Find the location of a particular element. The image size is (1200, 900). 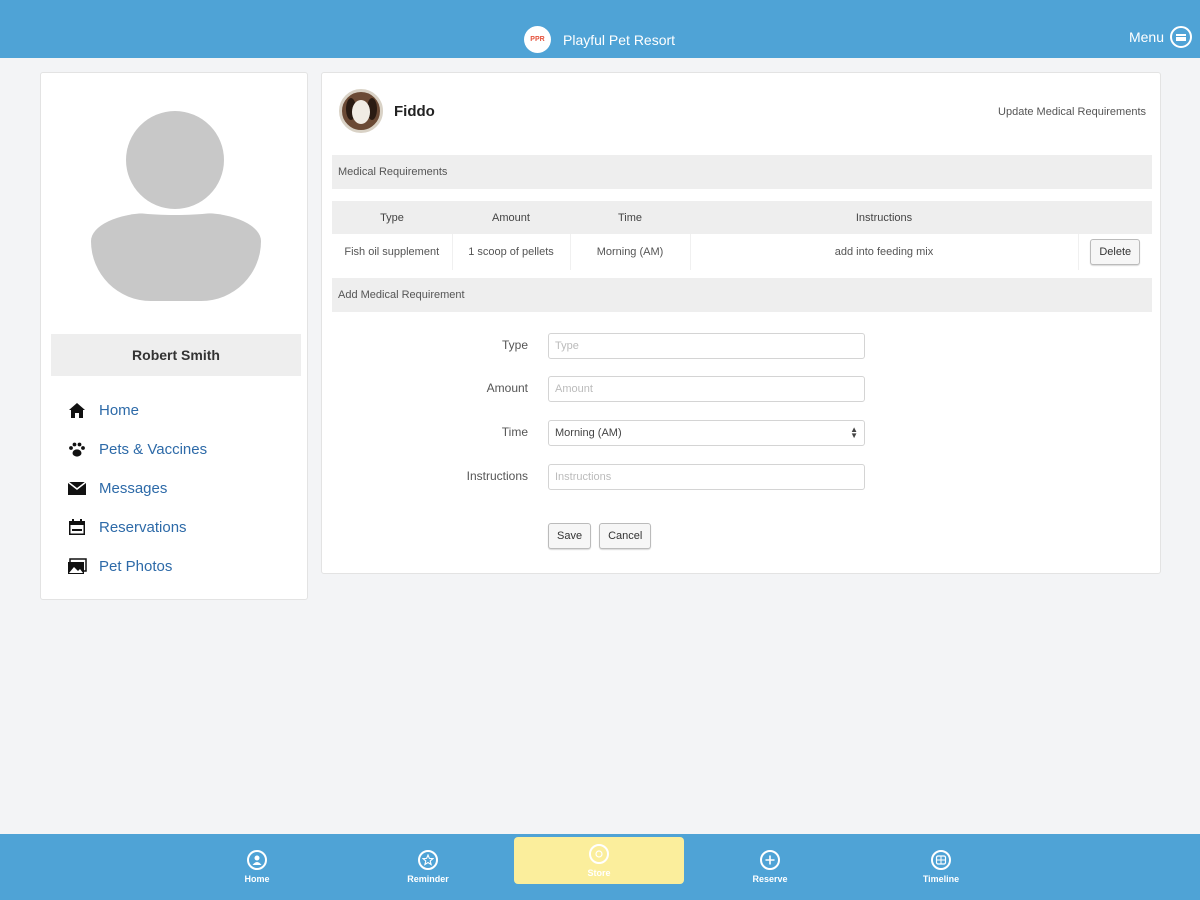

time-label: Time is located at coordinates (514, 432).